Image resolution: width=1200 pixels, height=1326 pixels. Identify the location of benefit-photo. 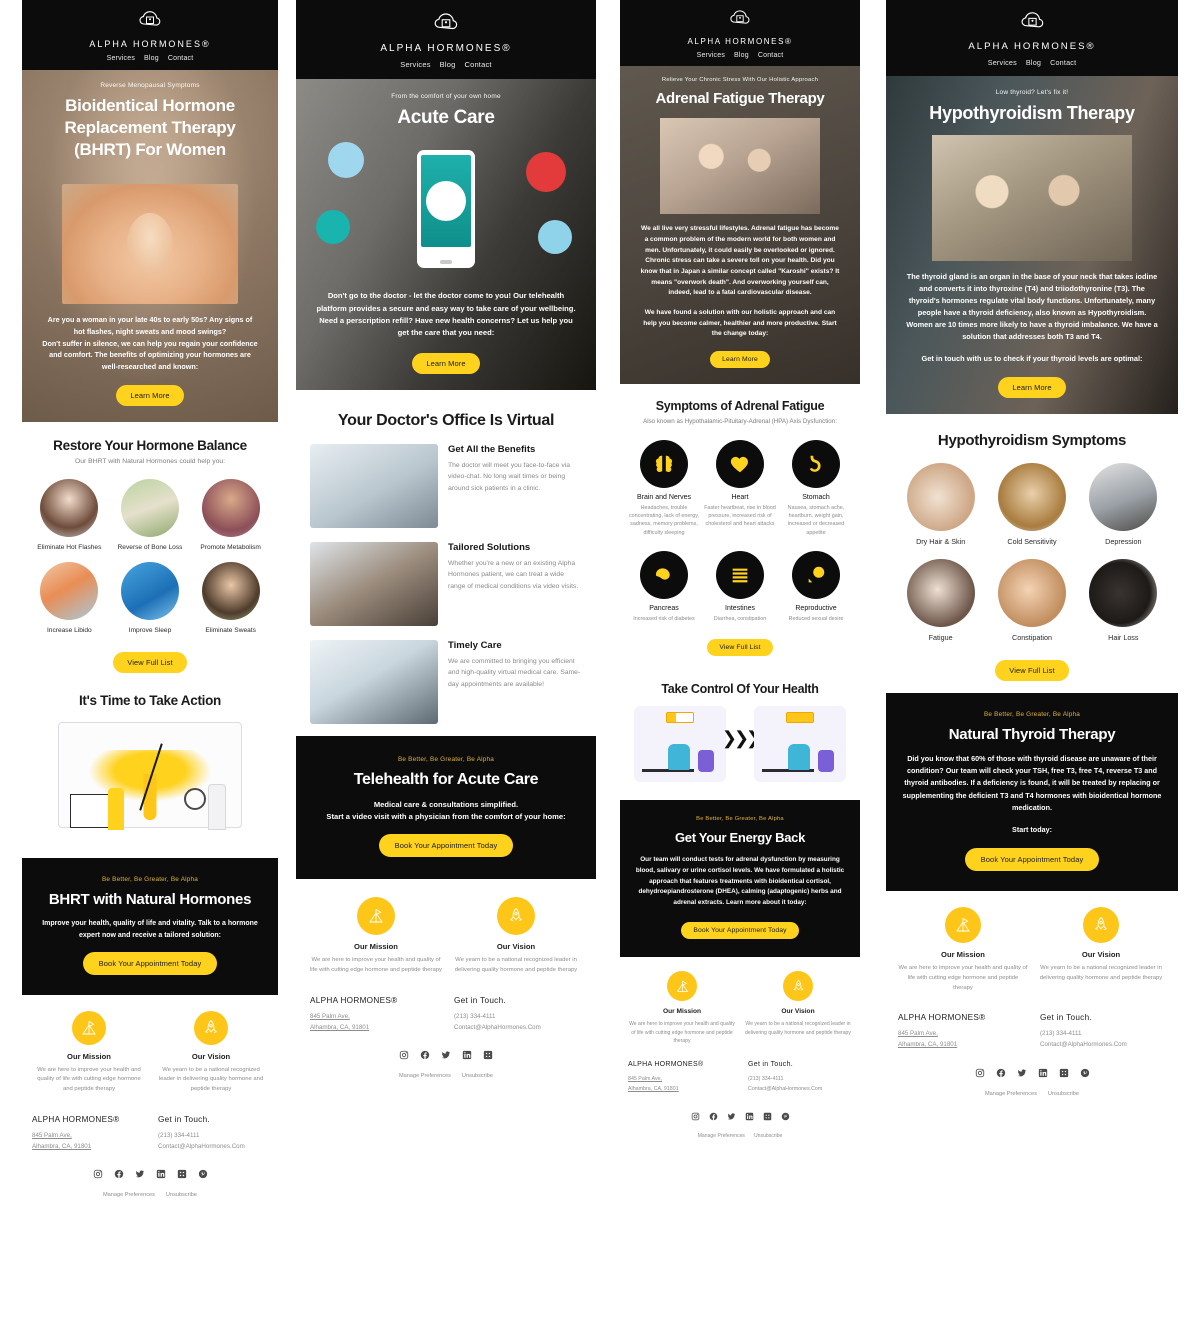
(149, 591).